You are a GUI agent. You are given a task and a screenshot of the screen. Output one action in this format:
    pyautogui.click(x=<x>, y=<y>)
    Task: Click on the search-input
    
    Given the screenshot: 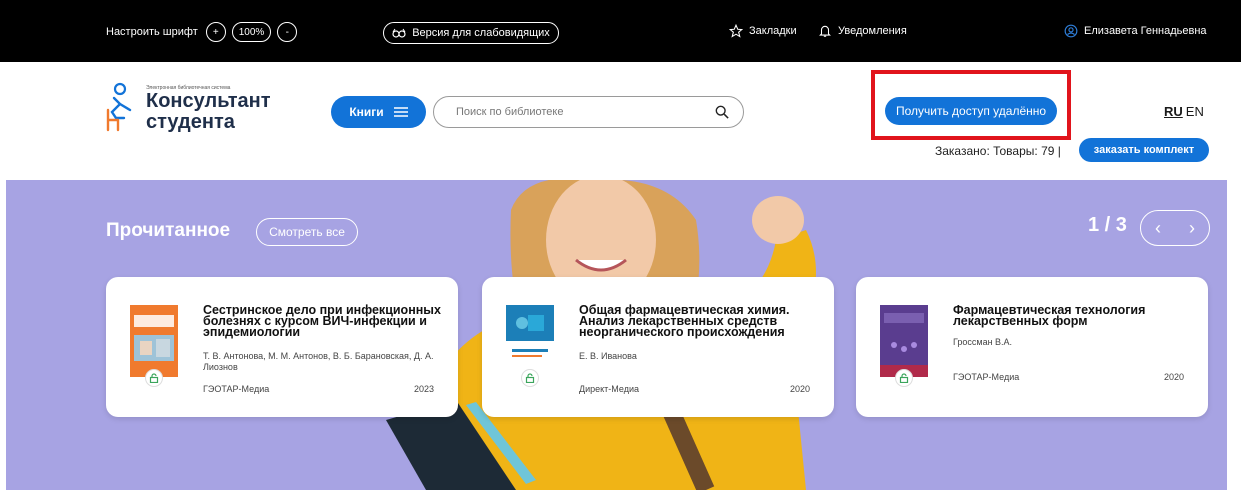 What is the action you would take?
    pyautogui.click(x=585, y=112)
    